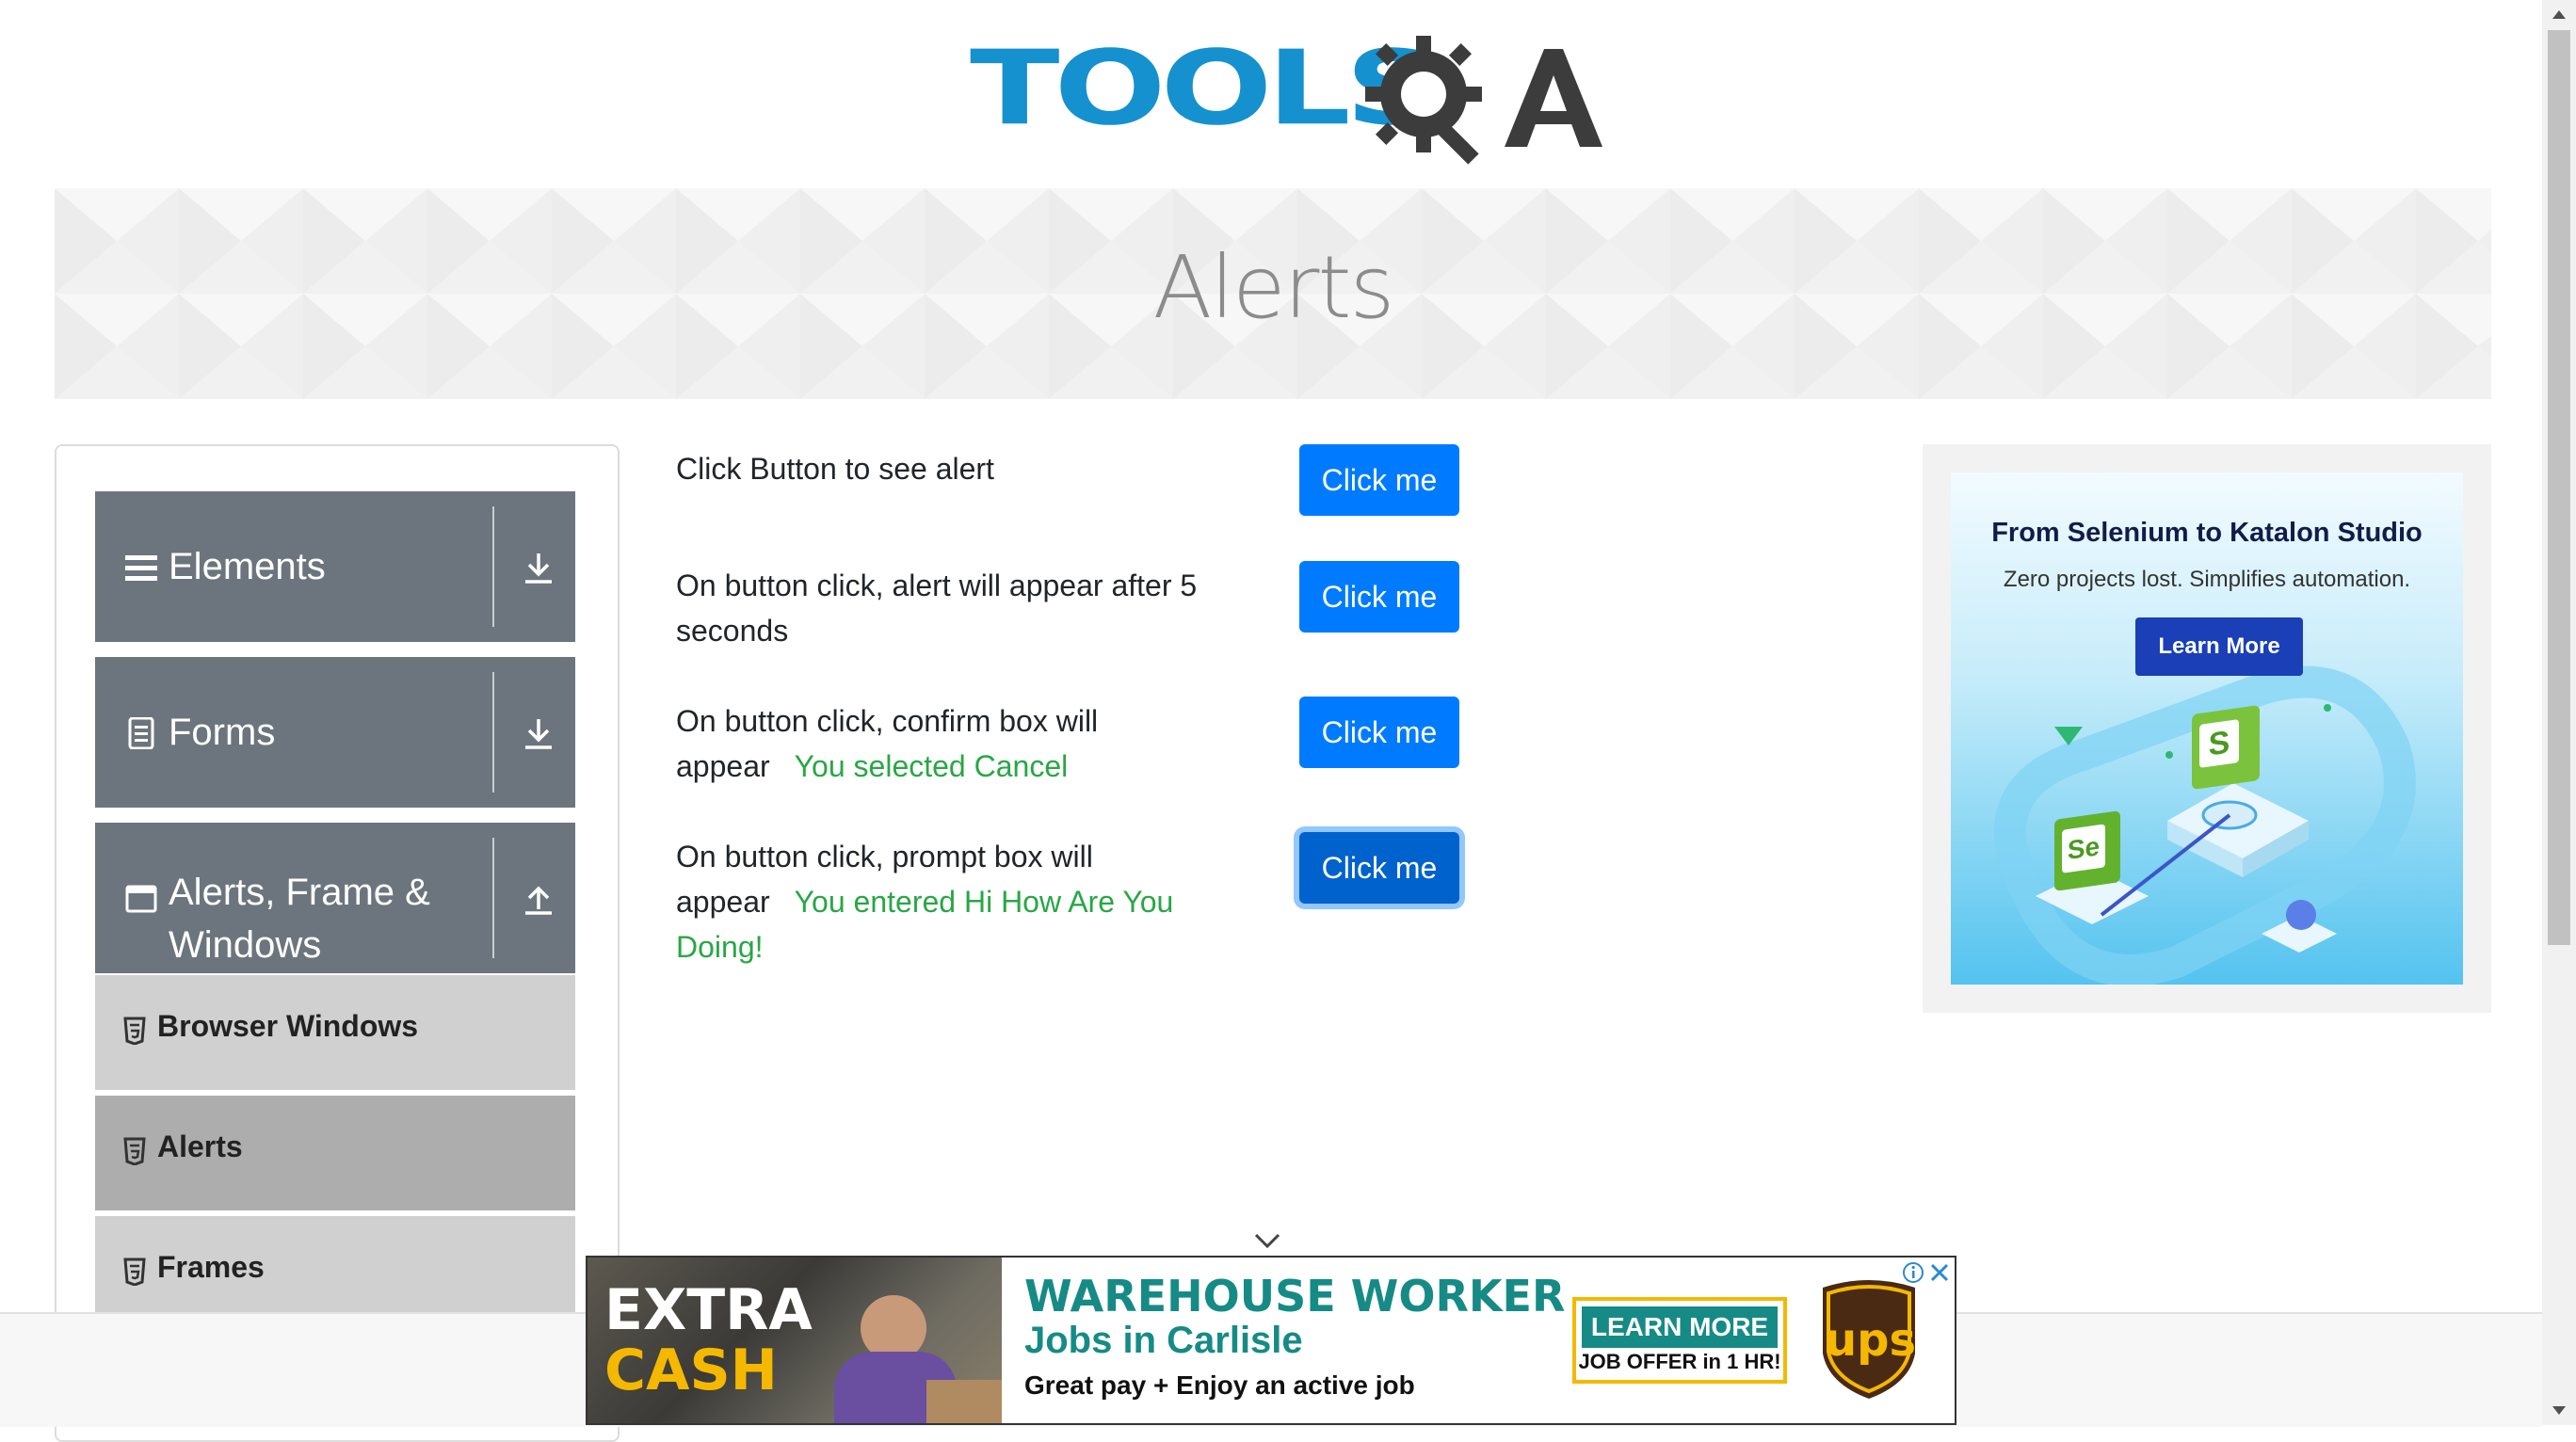 This screenshot has width=2576, height=1442. Describe the element at coordinates (1379, 597) in the screenshot. I see `timer-alert-button: Click me` at that location.